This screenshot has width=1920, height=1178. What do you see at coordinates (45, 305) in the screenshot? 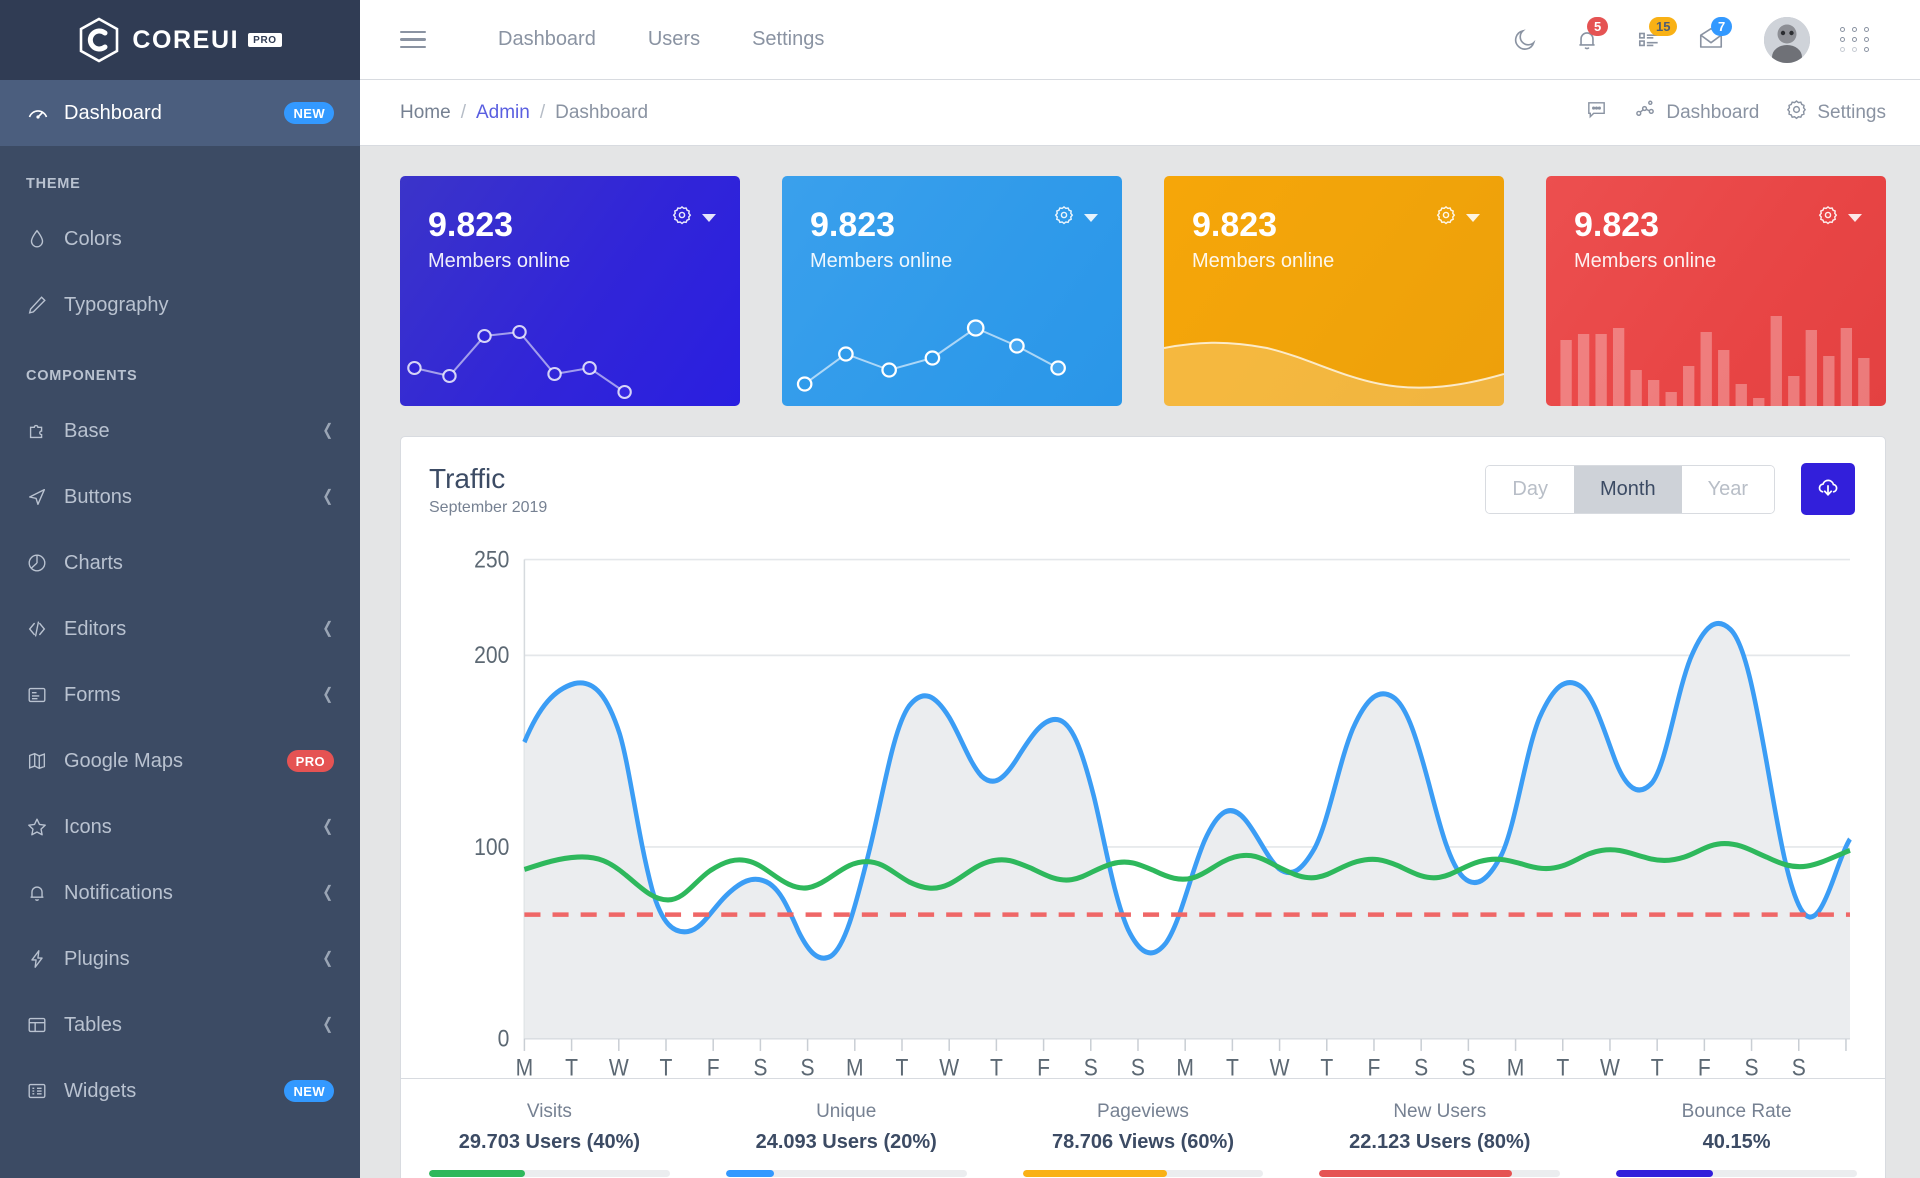
I see `pencil-icon` at bounding box center [45, 305].